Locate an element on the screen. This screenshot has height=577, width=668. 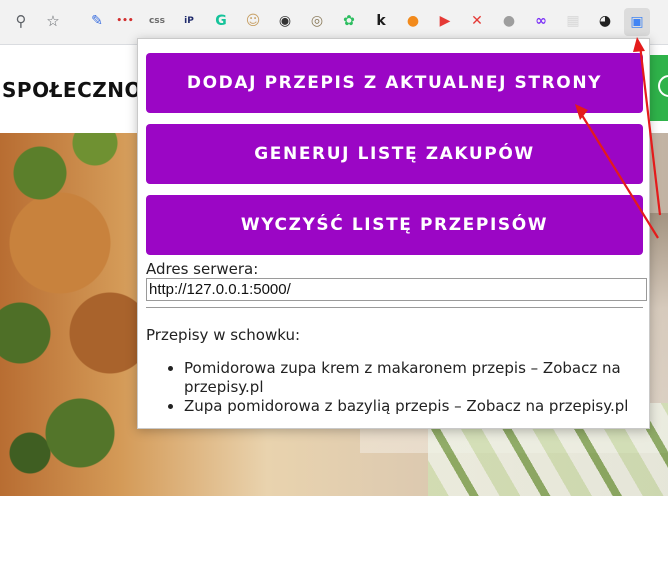
grid-extension-icon: ▦ is located at coordinates (573, 21).